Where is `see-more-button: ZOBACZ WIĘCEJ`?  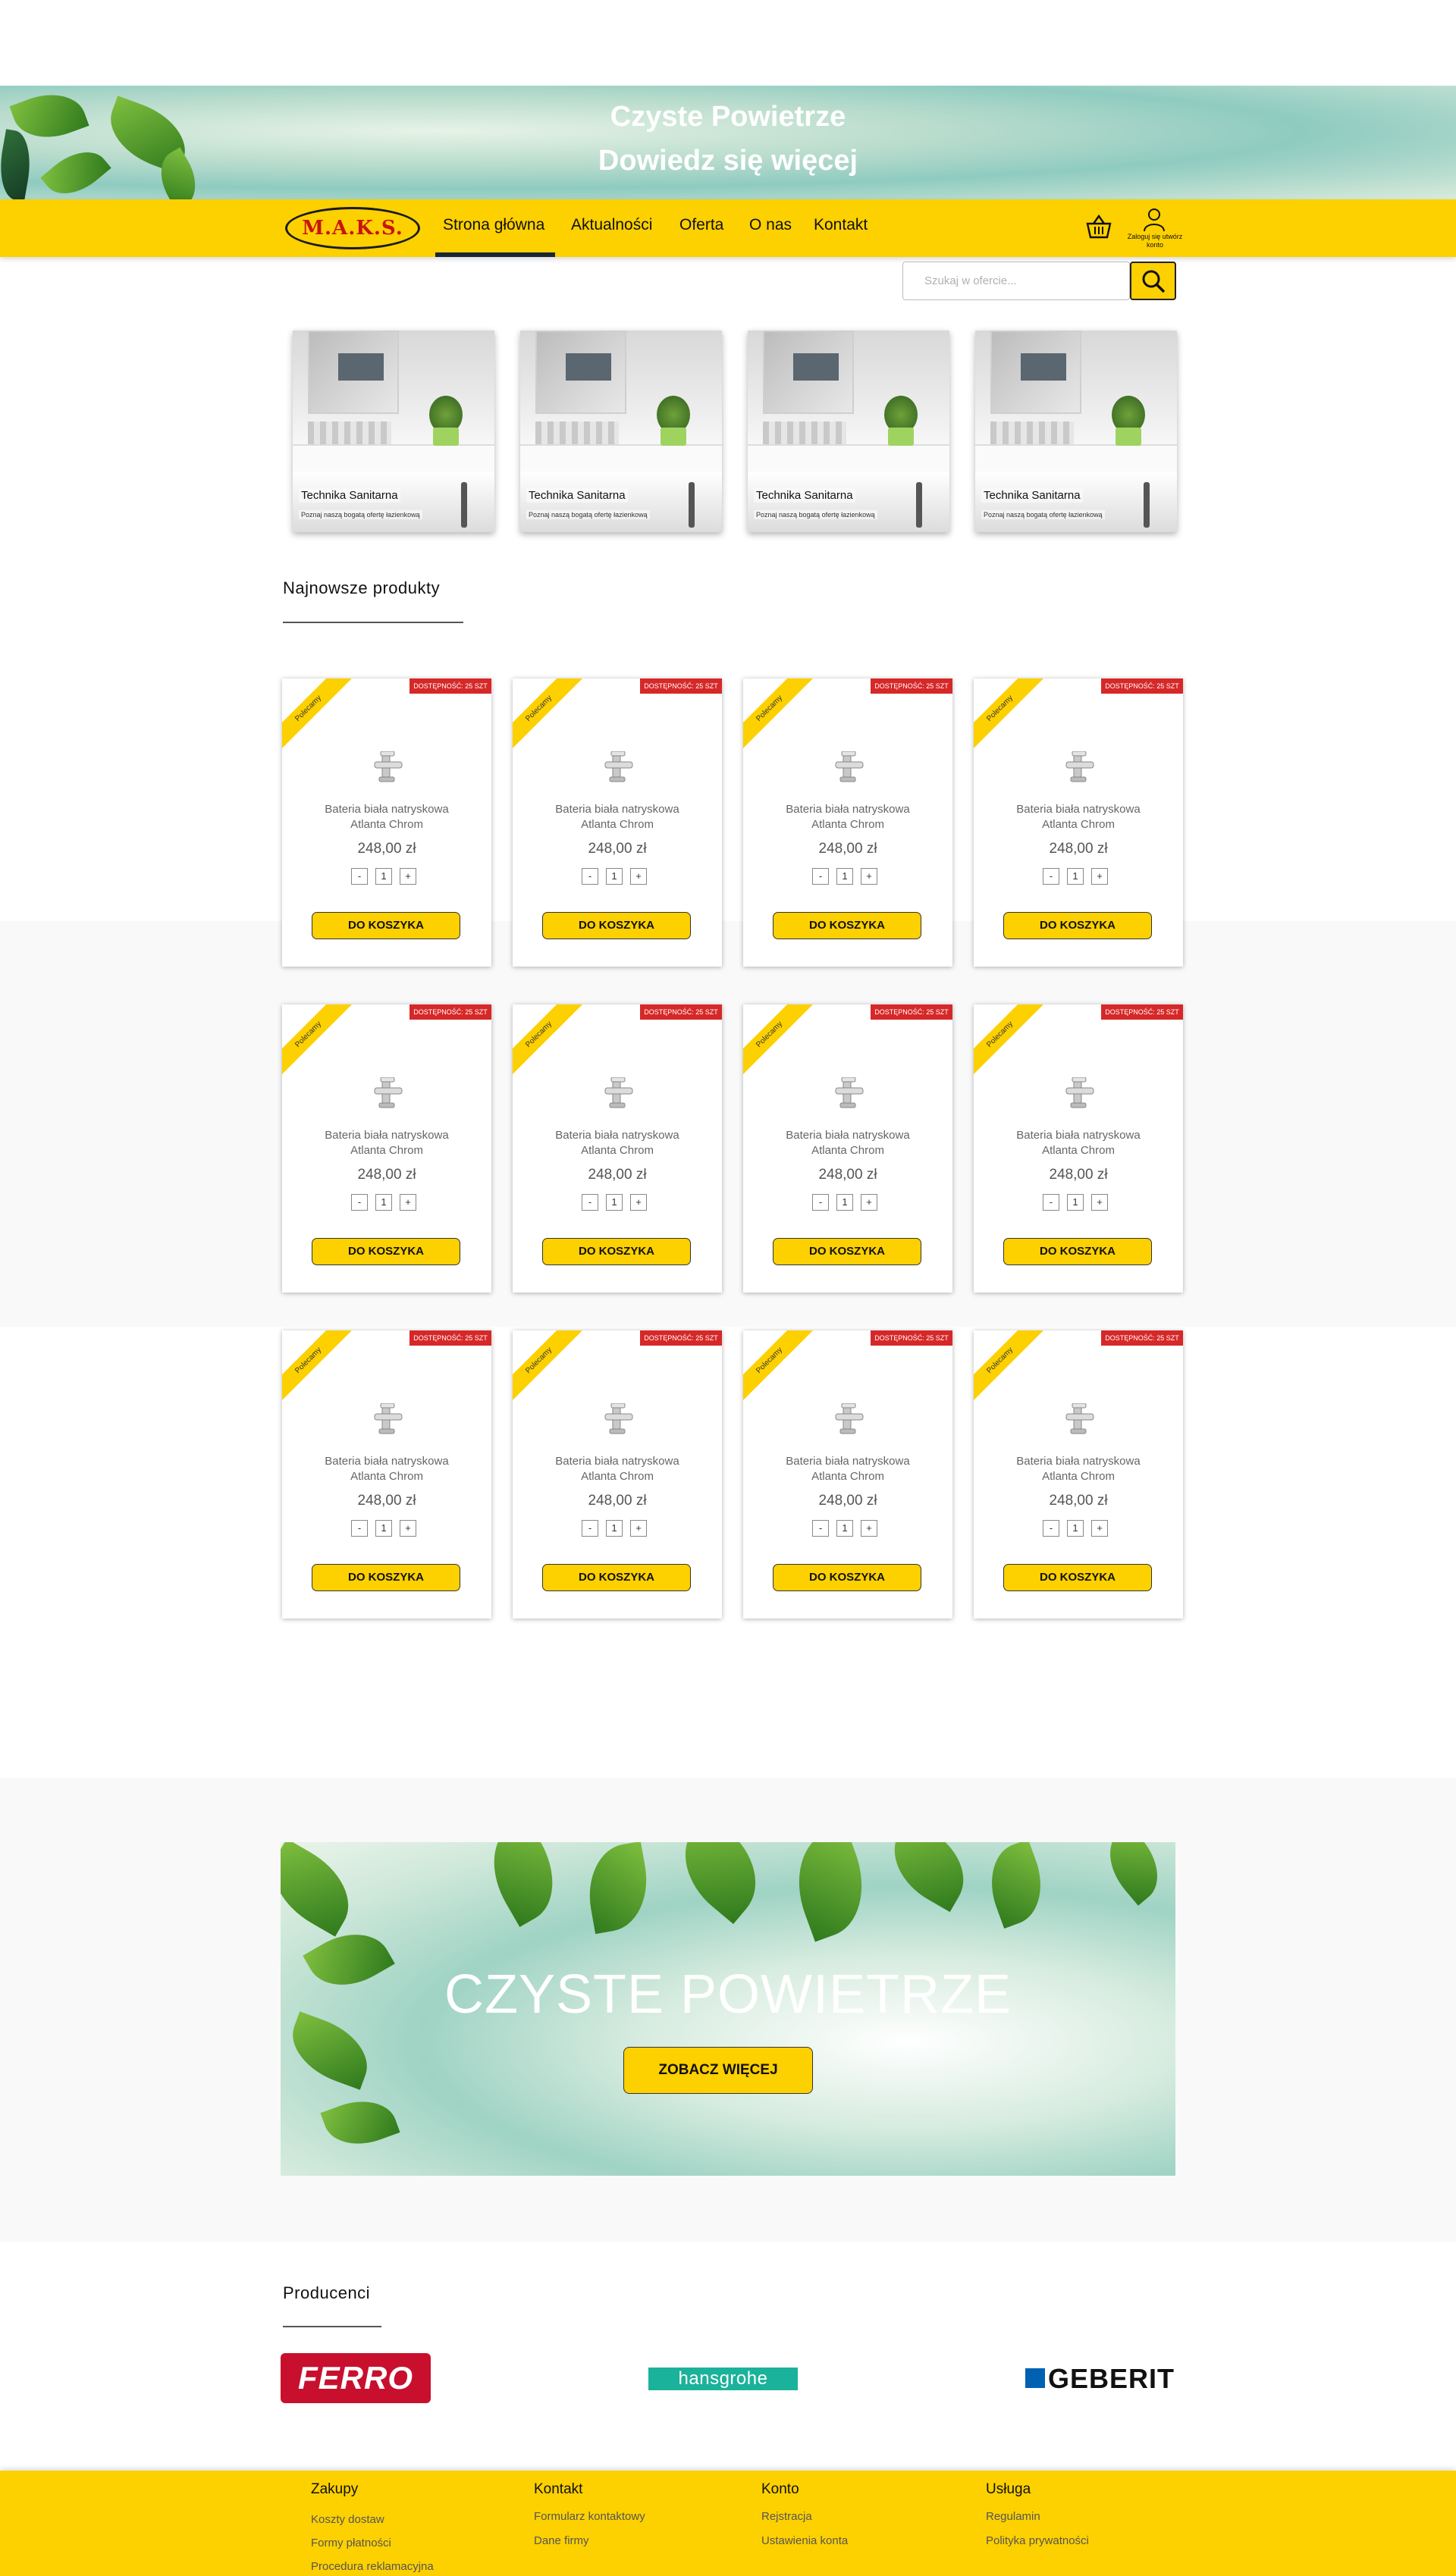 see-more-button: ZOBACZ WIĘCEJ is located at coordinates (718, 2070).